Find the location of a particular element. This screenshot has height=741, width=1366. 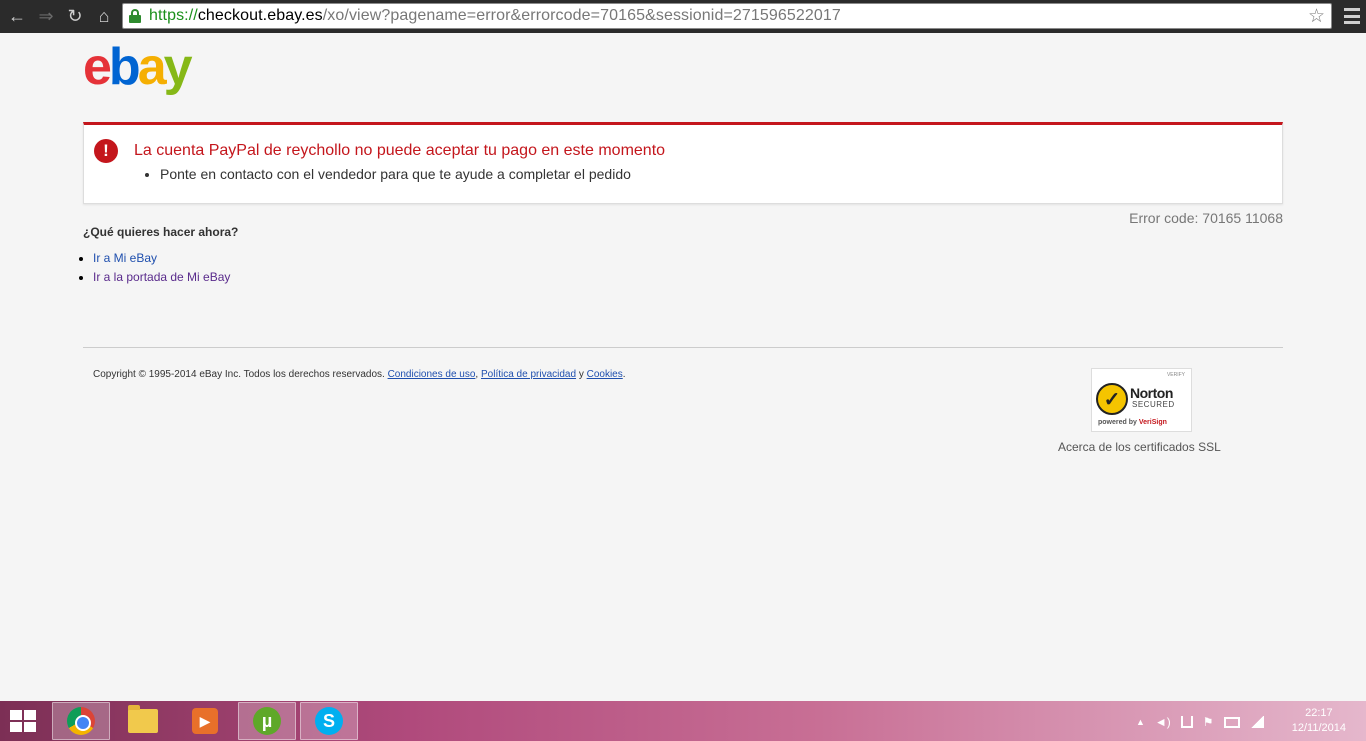

forward-button: ⇒ is located at coordinates (46, 16).